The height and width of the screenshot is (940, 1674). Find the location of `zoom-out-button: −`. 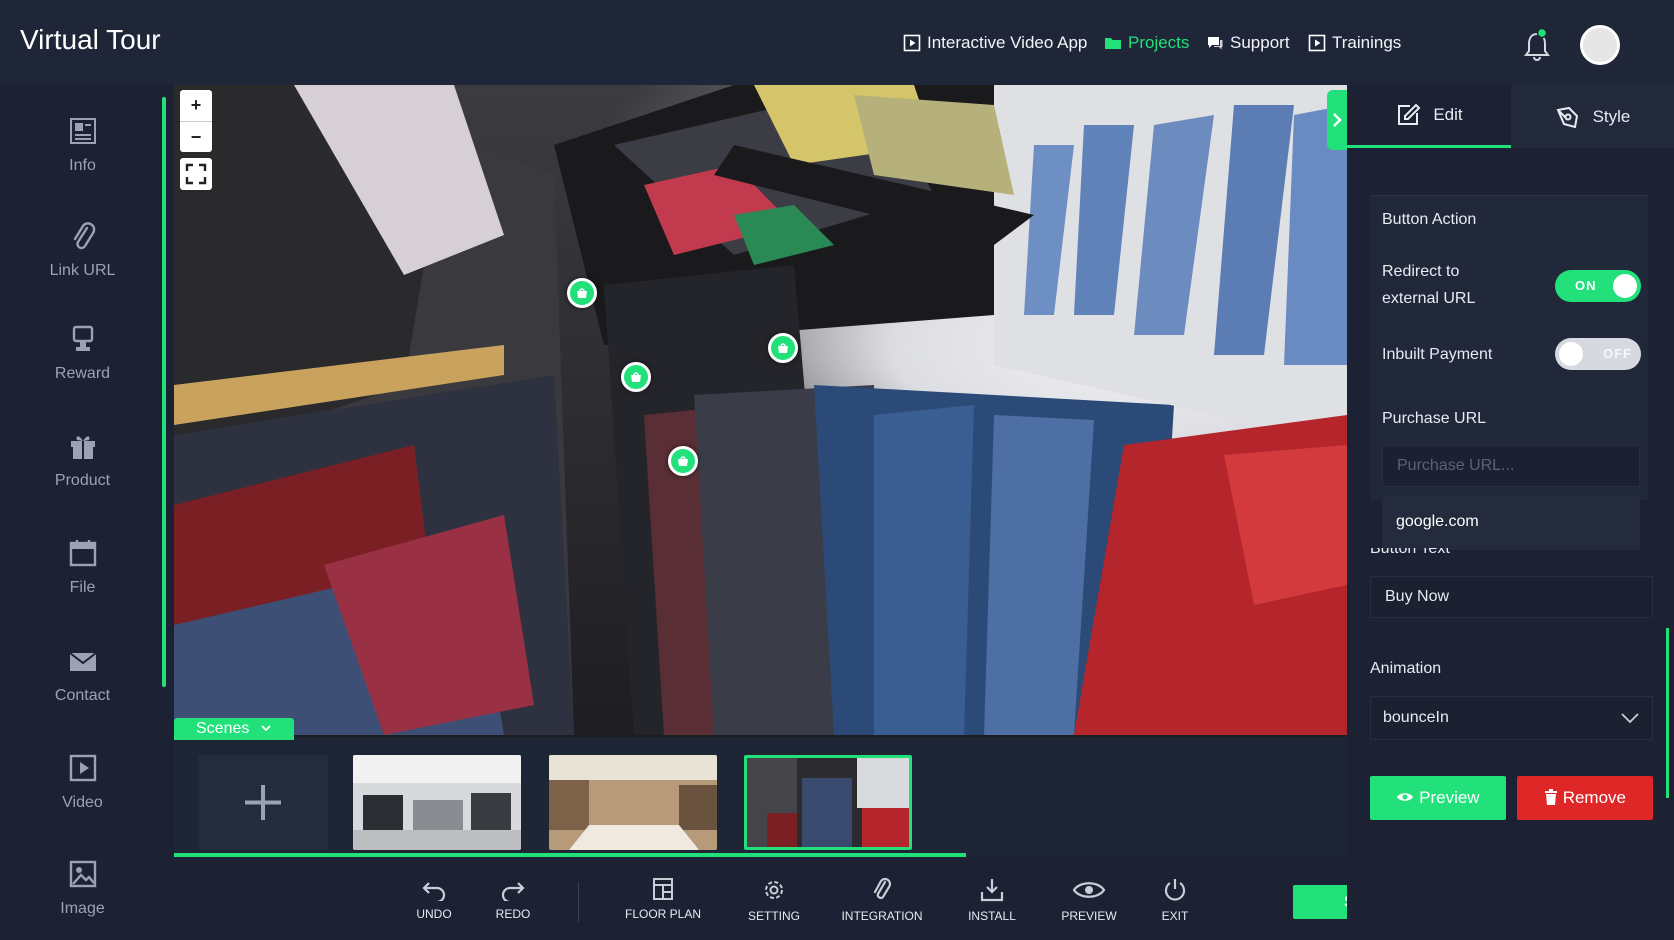

zoom-out-button: − is located at coordinates (196, 136).